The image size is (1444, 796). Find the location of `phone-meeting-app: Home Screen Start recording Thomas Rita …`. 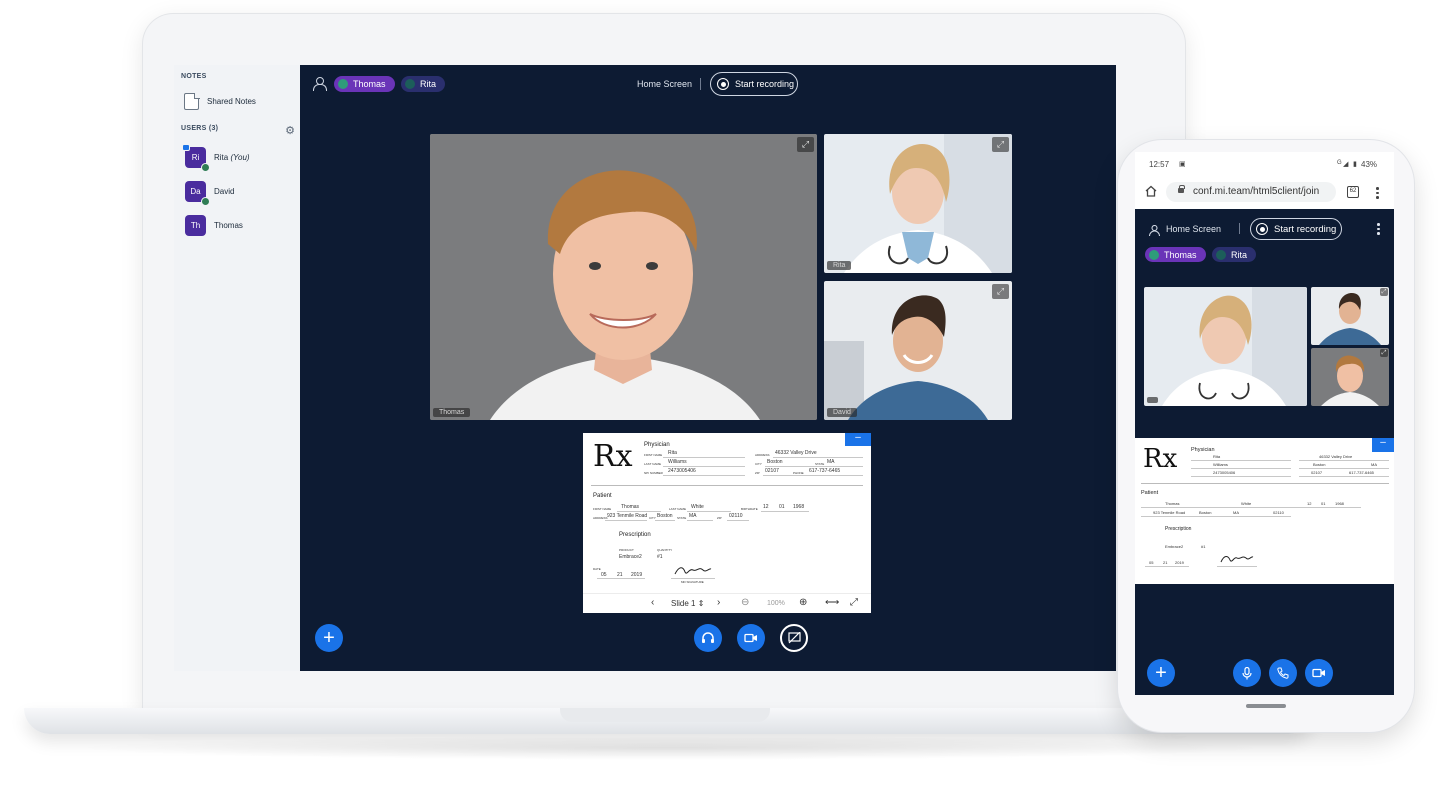

phone-meeting-app: Home Screen Start recording Thomas Rita … is located at coordinates (1264, 452).